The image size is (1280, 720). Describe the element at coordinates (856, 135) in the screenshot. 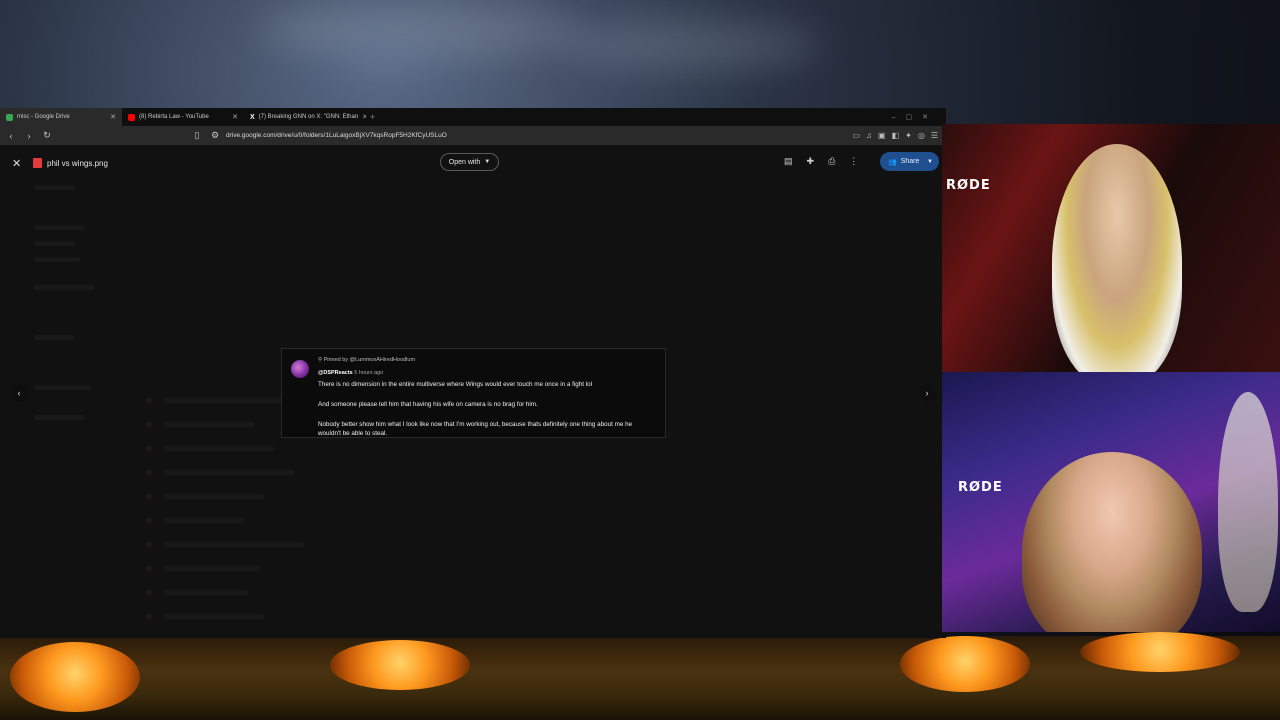

I see `extension-icon: ▭` at that location.